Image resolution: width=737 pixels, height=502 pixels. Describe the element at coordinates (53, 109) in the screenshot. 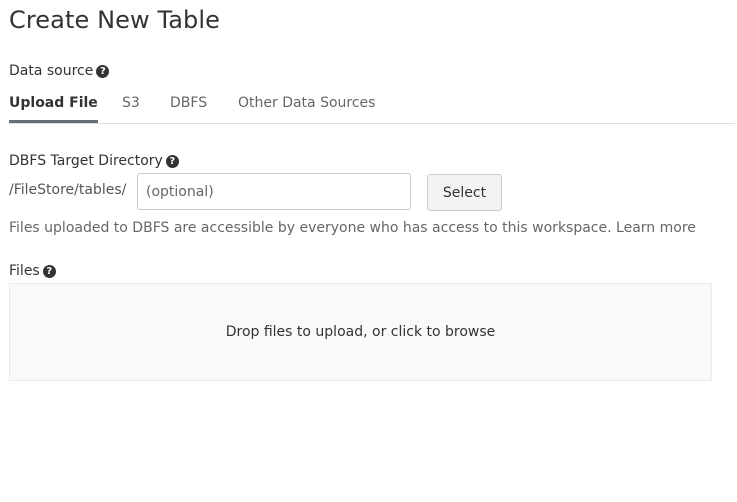

I see `tab-upload-file: Upload File` at that location.